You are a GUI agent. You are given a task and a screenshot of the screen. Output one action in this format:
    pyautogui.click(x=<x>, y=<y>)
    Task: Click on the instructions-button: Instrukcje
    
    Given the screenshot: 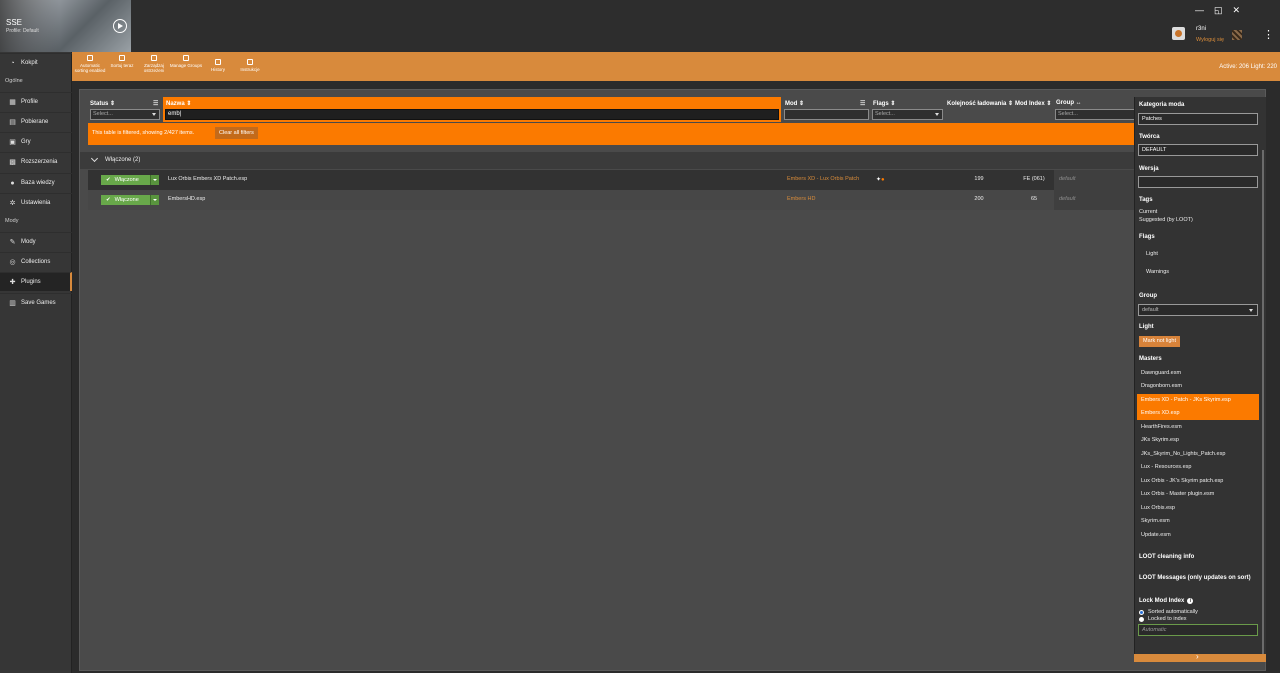 What is the action you would take?
    pyautogui.click(x=250, y=65)
    